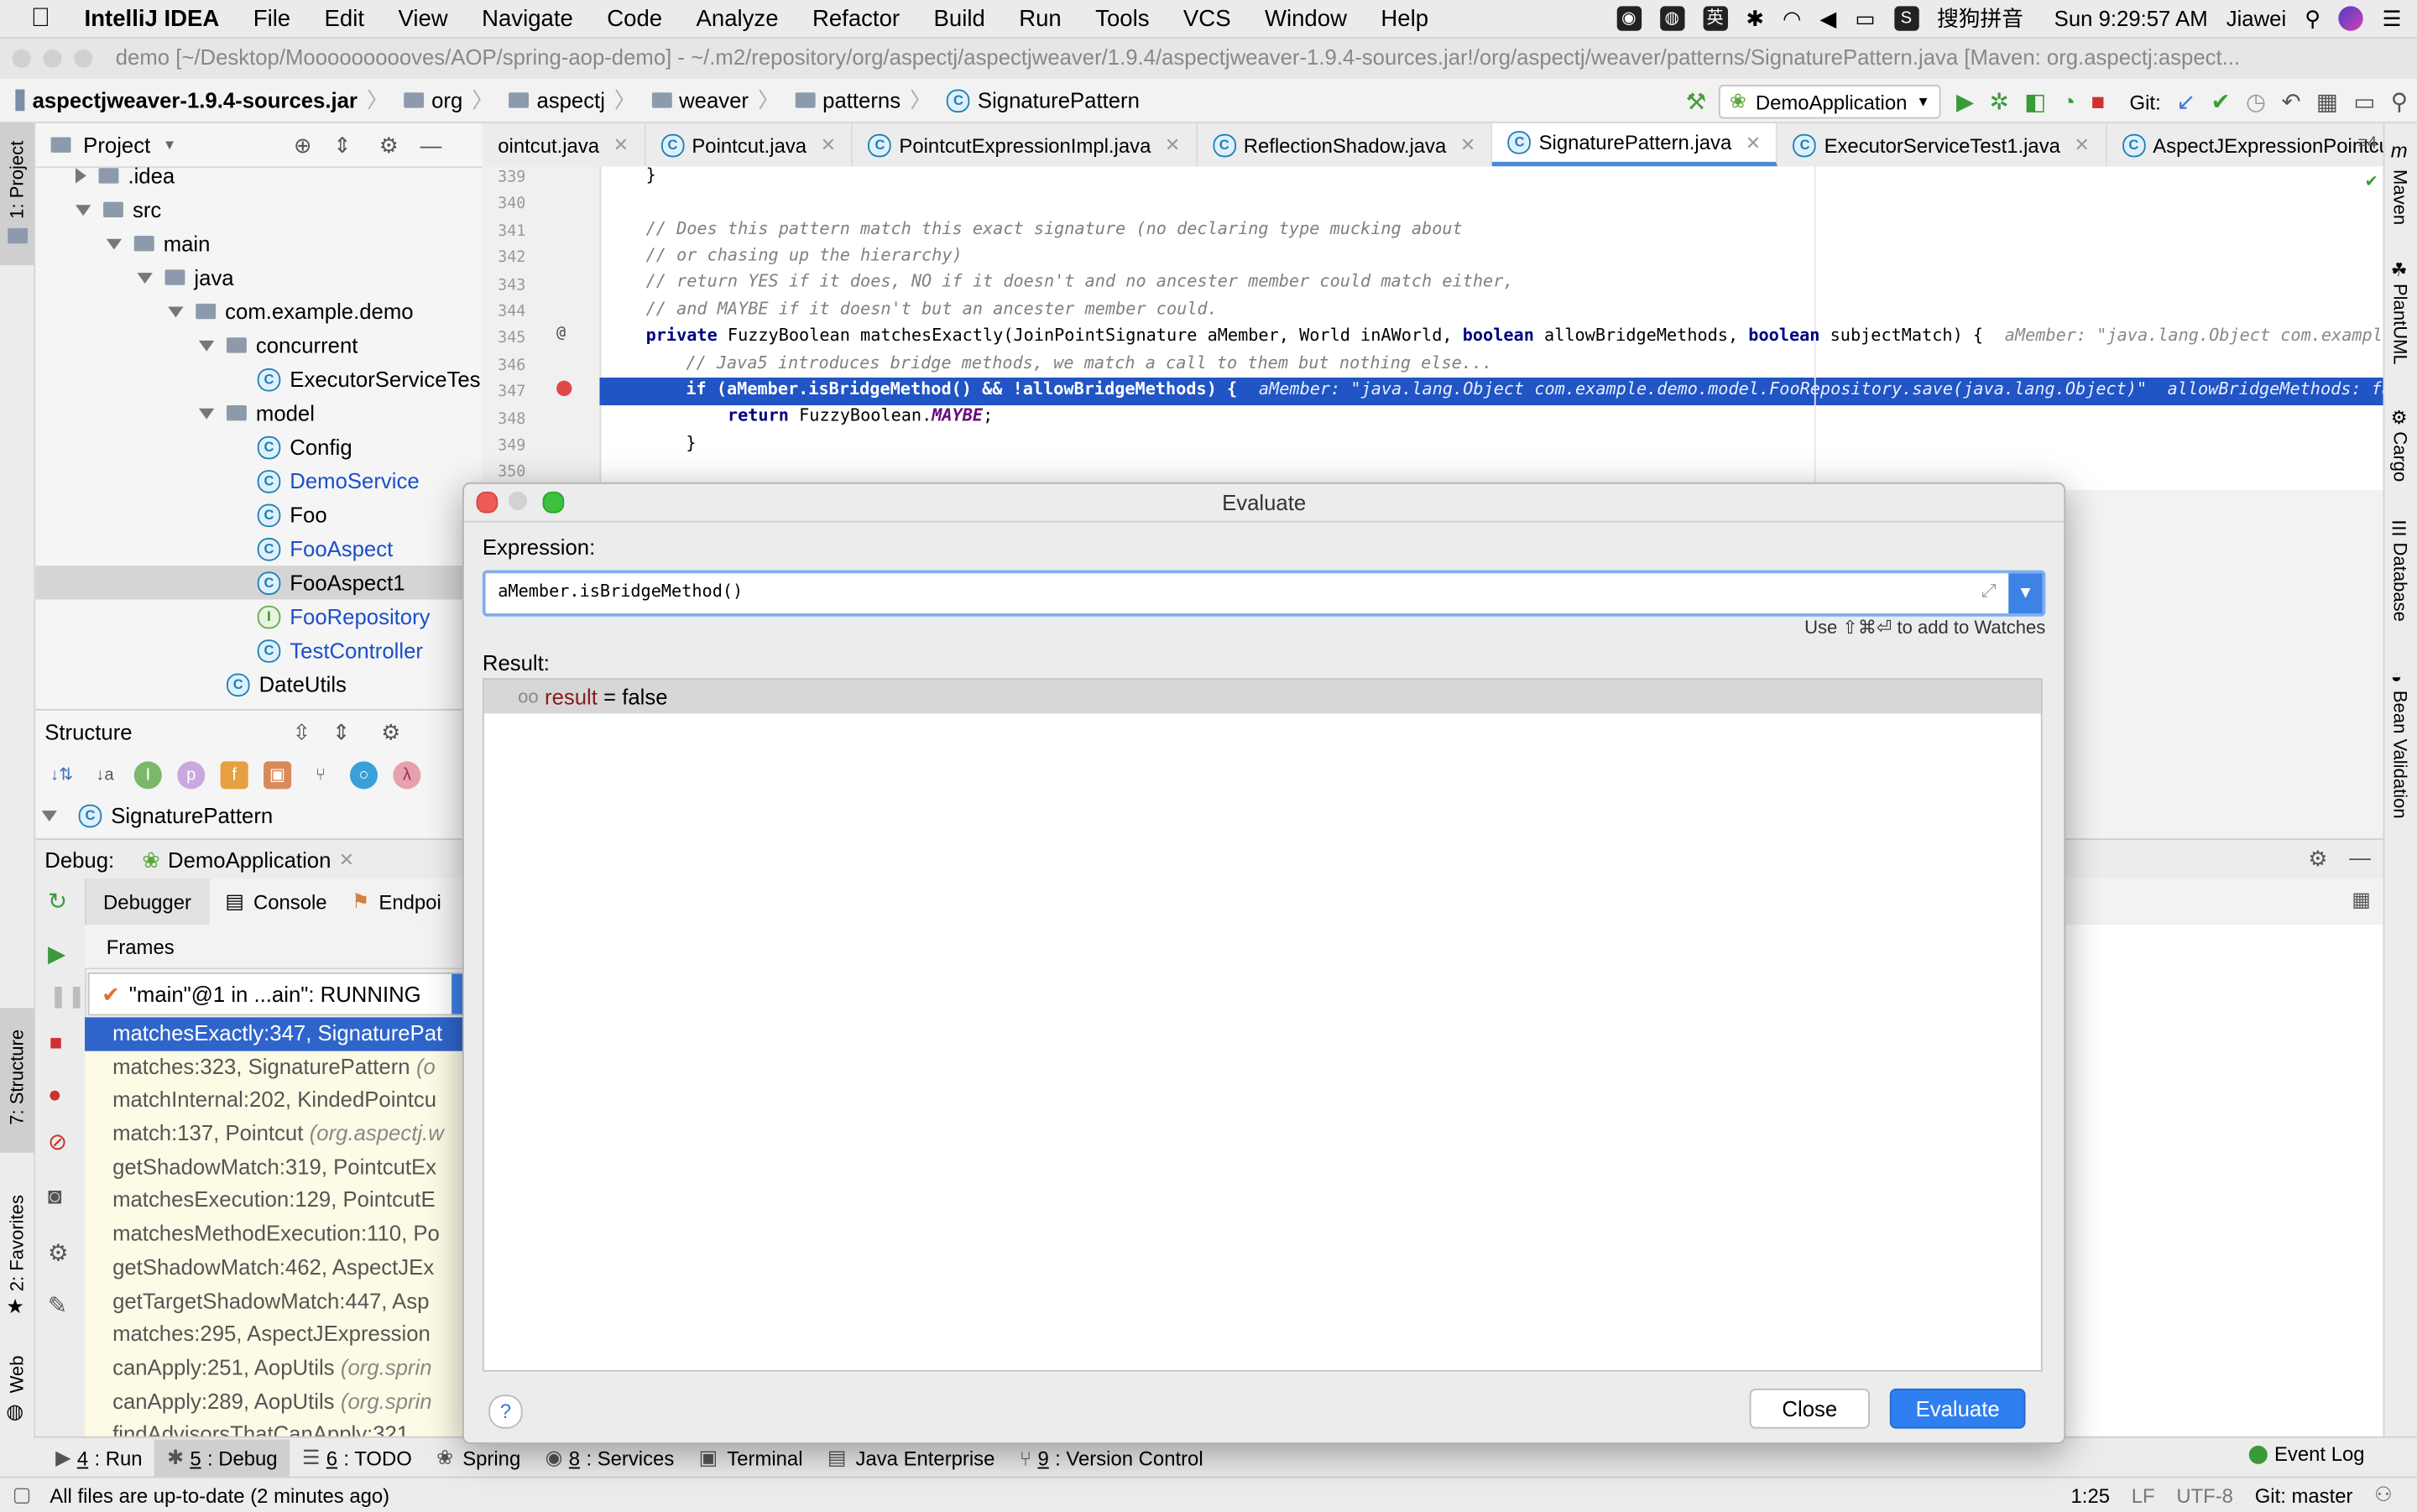 The width and height of the screenshot is (2417, 1512). I want to click on menu-window: Window, so click(1306, 18).